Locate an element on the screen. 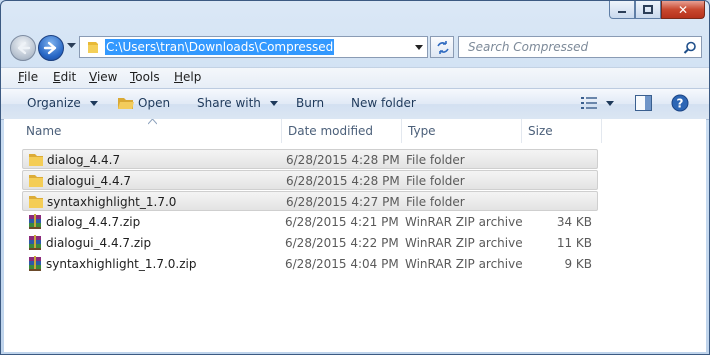 The height and width of the screenshot is (355, 710). help-icon: ? is located at coordinates (680, 103).